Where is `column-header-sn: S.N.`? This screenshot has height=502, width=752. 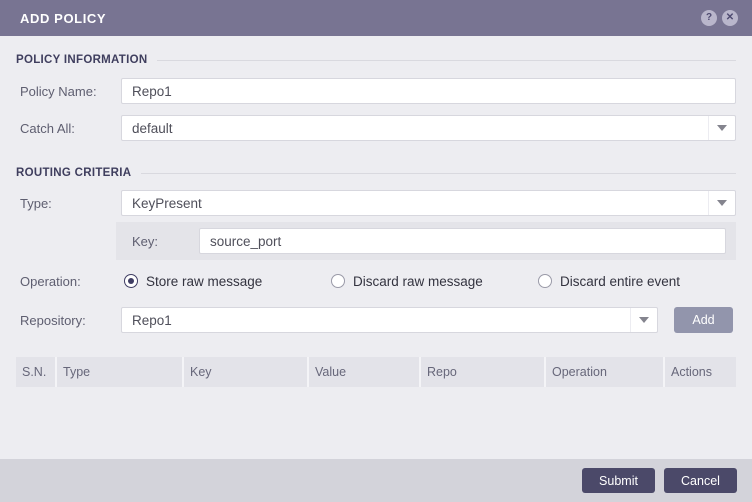 column-header-sn: S.N. is located at coordinates (34, 372).